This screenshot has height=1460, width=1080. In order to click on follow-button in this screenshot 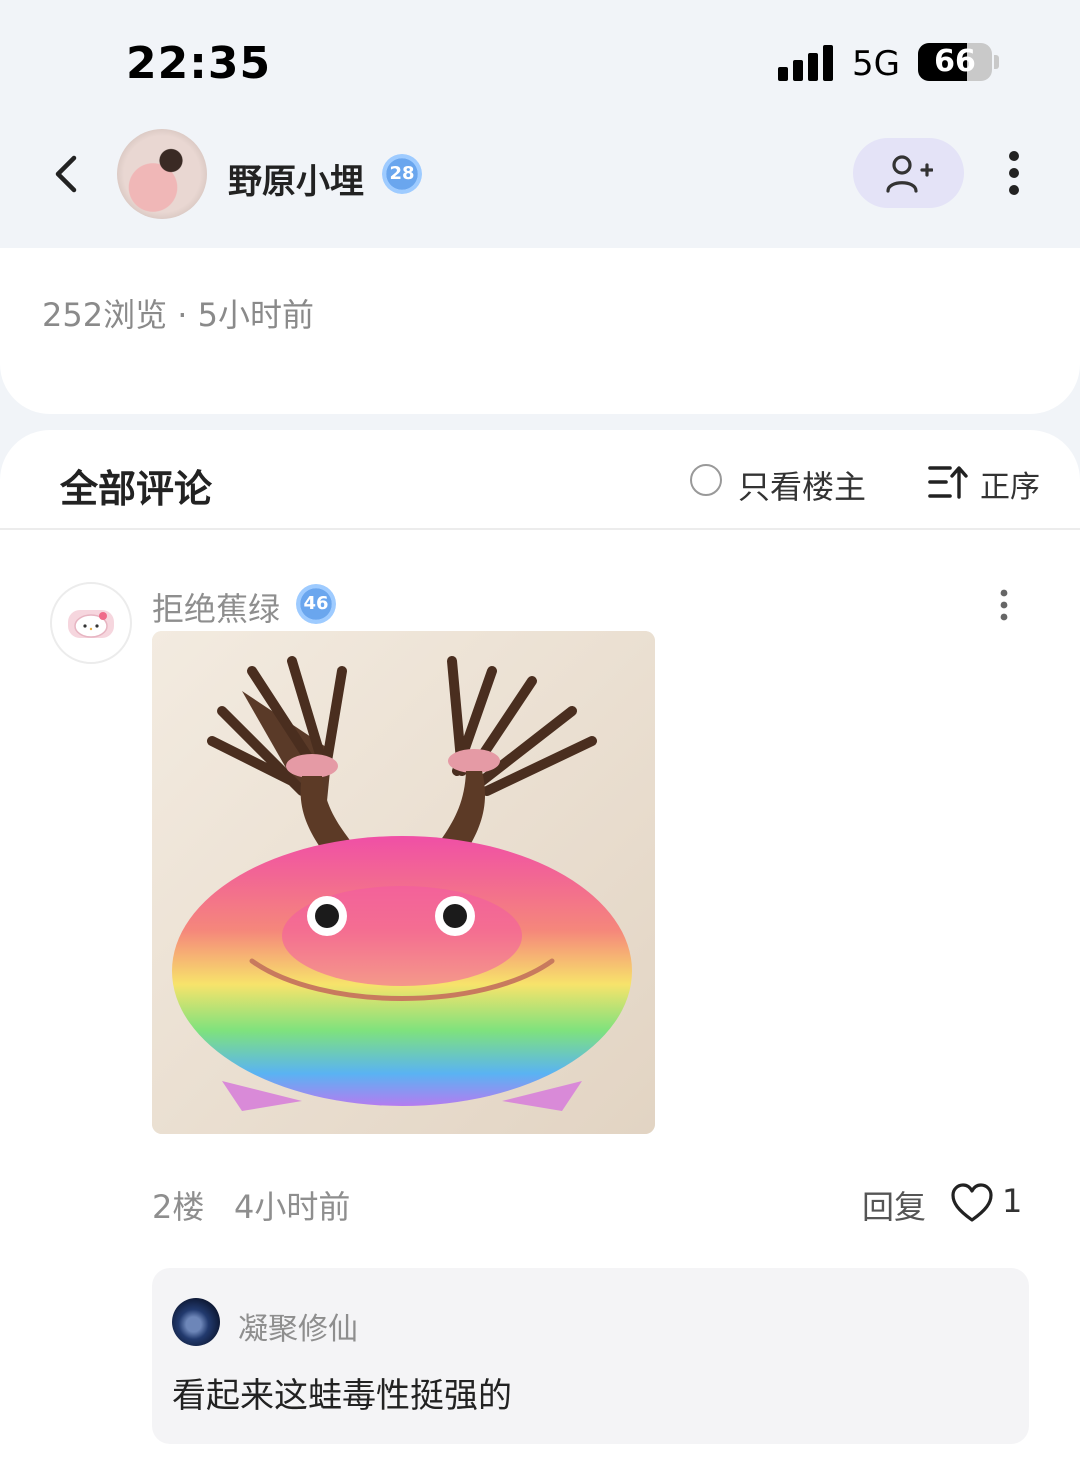, I will do `click(908, 173)`.